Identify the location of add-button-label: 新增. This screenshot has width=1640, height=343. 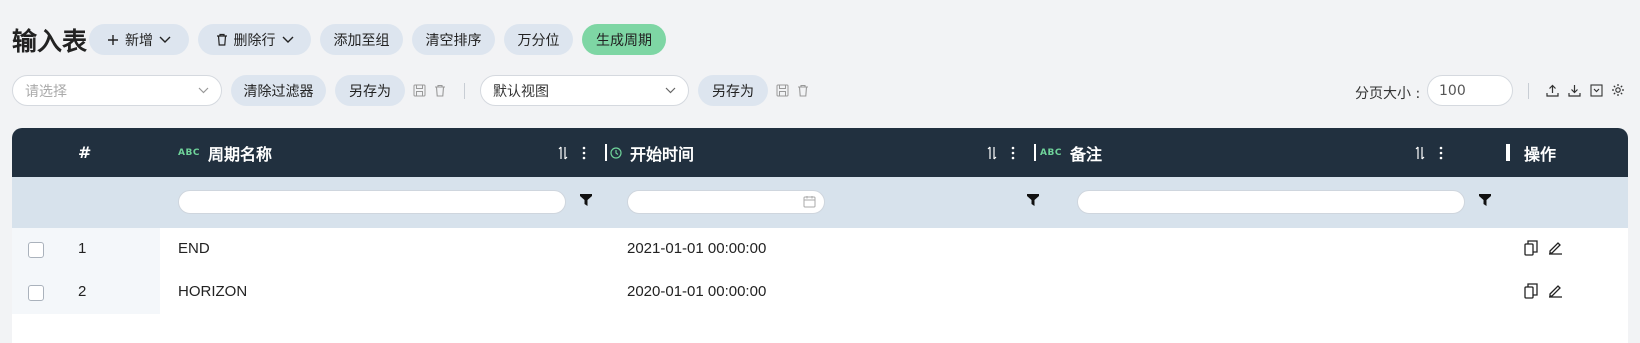
(139, 40).